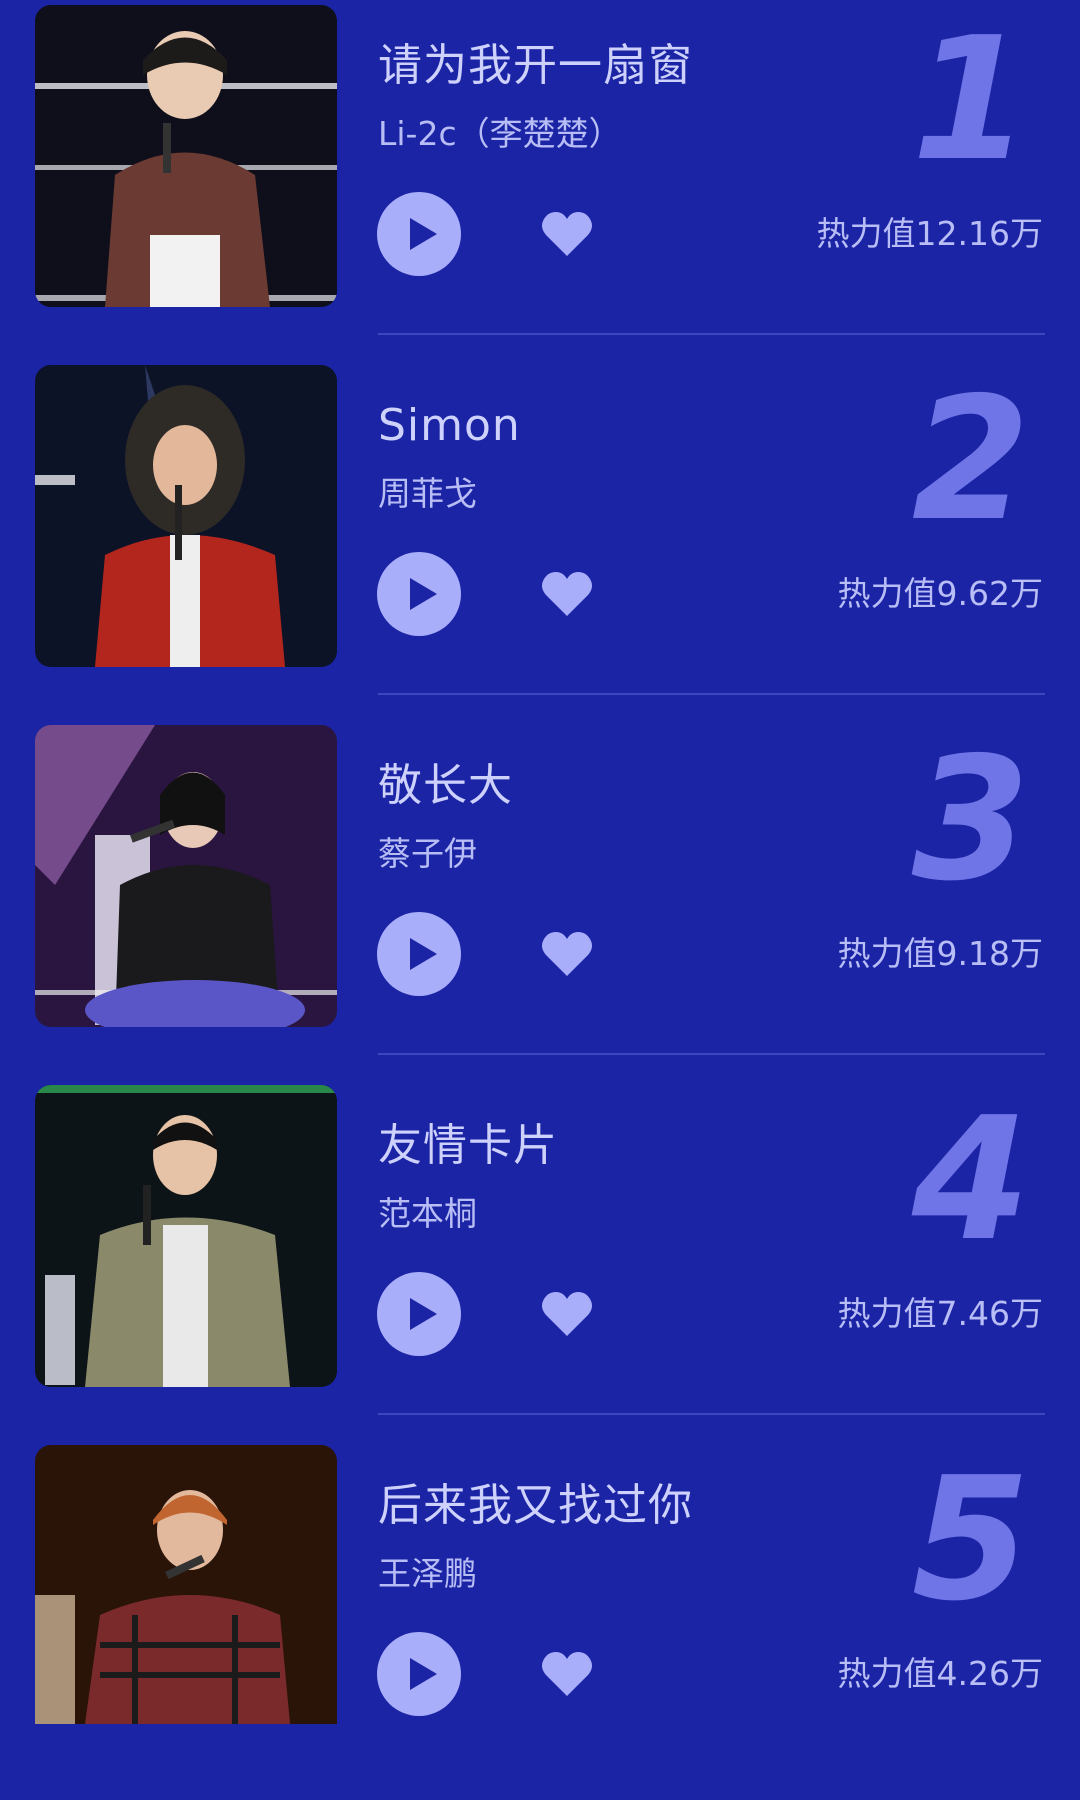 The height and width of the screenshot is (1800, 1080). What do you see at coordinates (535, 1505) in the screenshot?
I see `song-title: 后来我又找过你` at bounding box center [535, 1505].